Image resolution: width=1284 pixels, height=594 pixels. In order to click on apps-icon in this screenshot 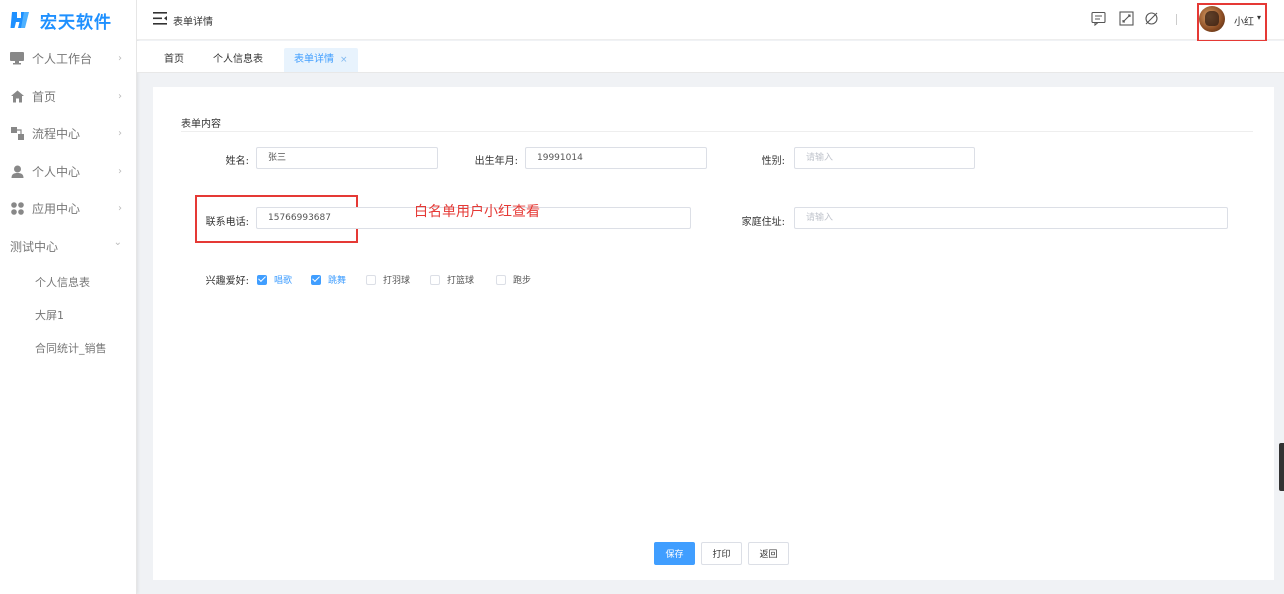, I will do `click(17, 209)`.